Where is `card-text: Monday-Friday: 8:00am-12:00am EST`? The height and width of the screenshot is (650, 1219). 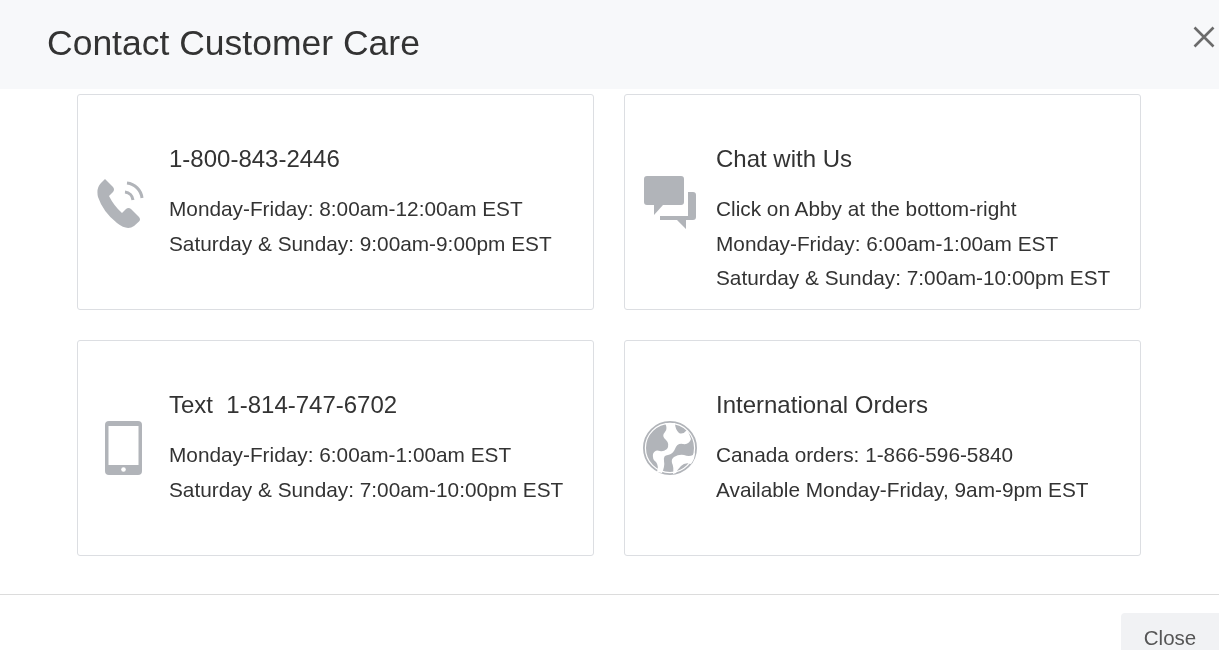
card-text: Monday-Friday: 8:00am-12:00am EST is located at coordinates (346, 209).